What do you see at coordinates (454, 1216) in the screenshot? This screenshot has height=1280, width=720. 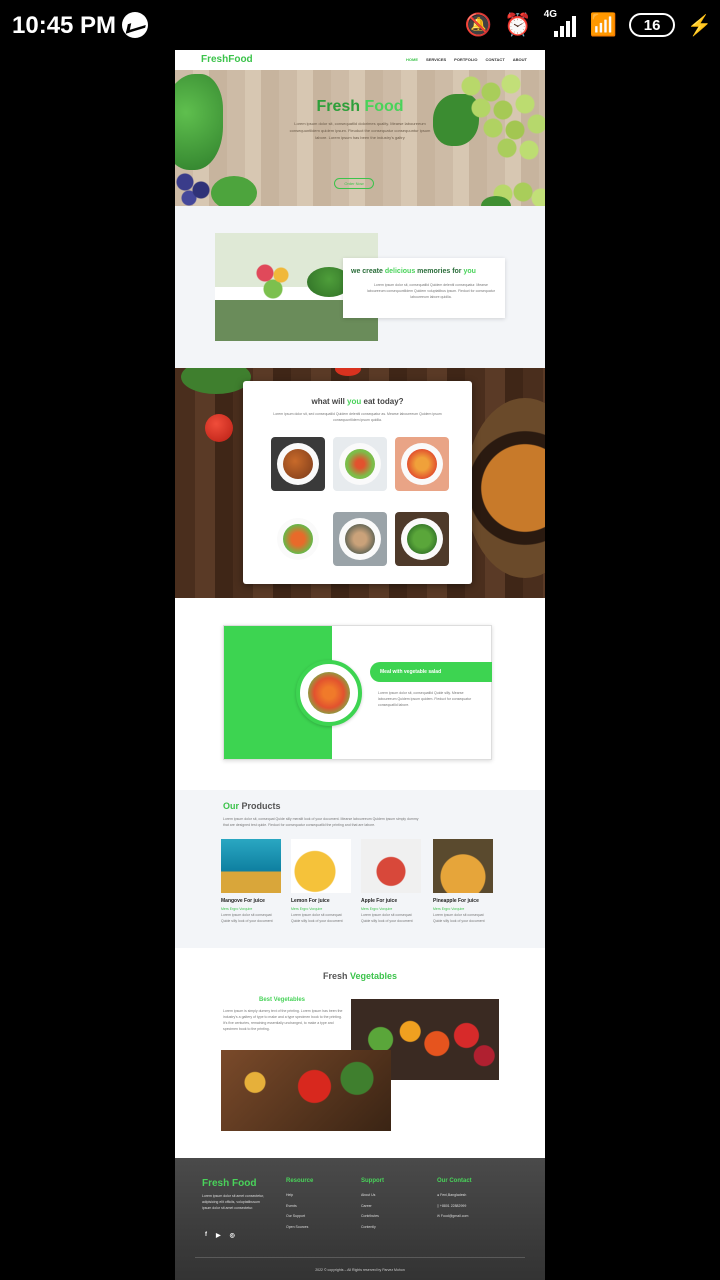 I see `footer-email: ✉ Food@gmail.com` at bounding box center [454, 1216].